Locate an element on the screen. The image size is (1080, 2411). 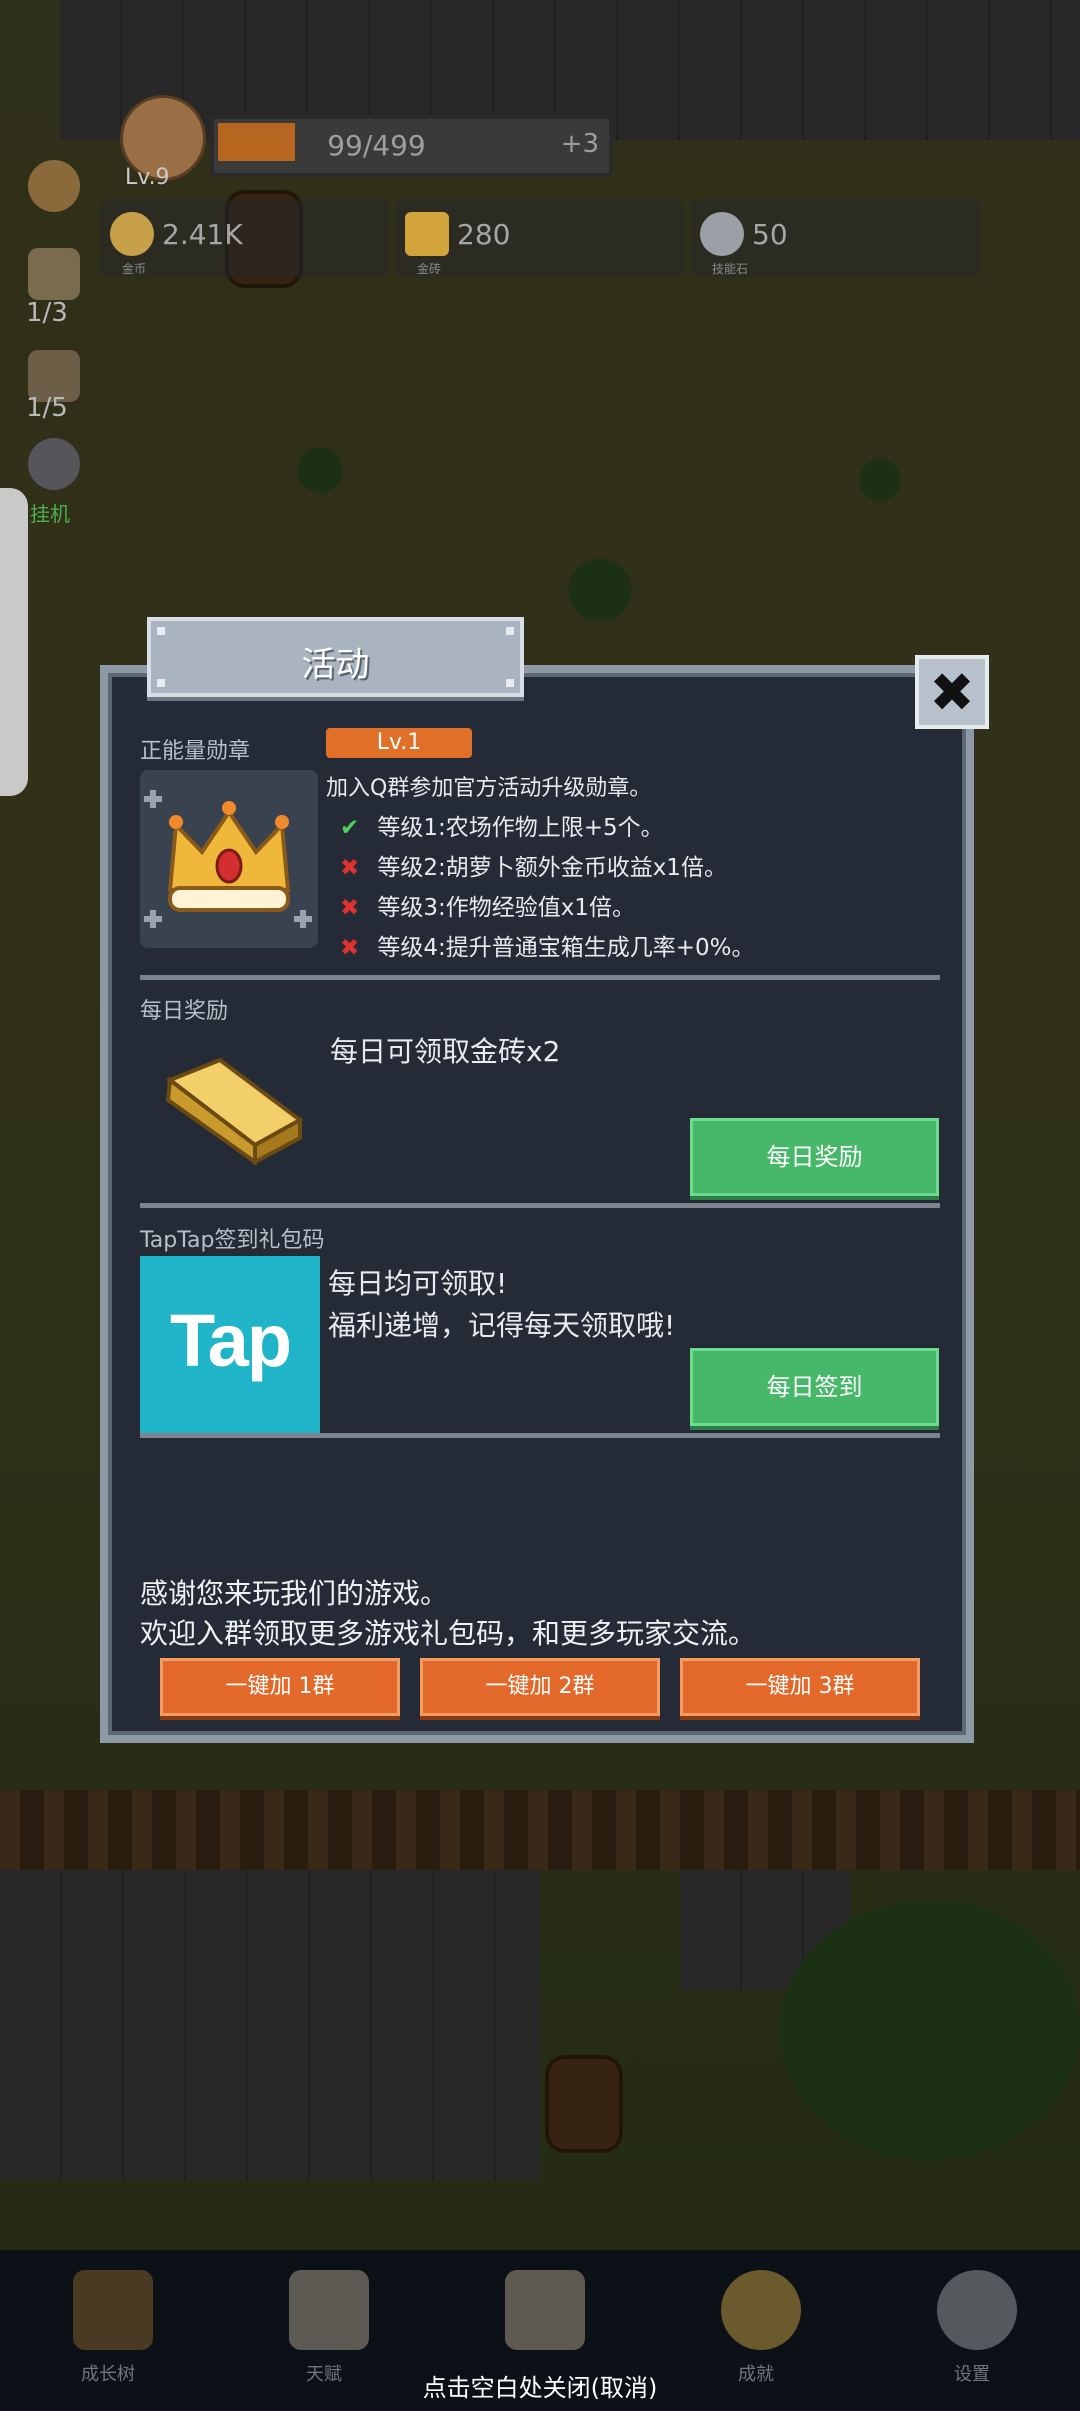
side-drawer-handle is located at coordinates (14, 642).